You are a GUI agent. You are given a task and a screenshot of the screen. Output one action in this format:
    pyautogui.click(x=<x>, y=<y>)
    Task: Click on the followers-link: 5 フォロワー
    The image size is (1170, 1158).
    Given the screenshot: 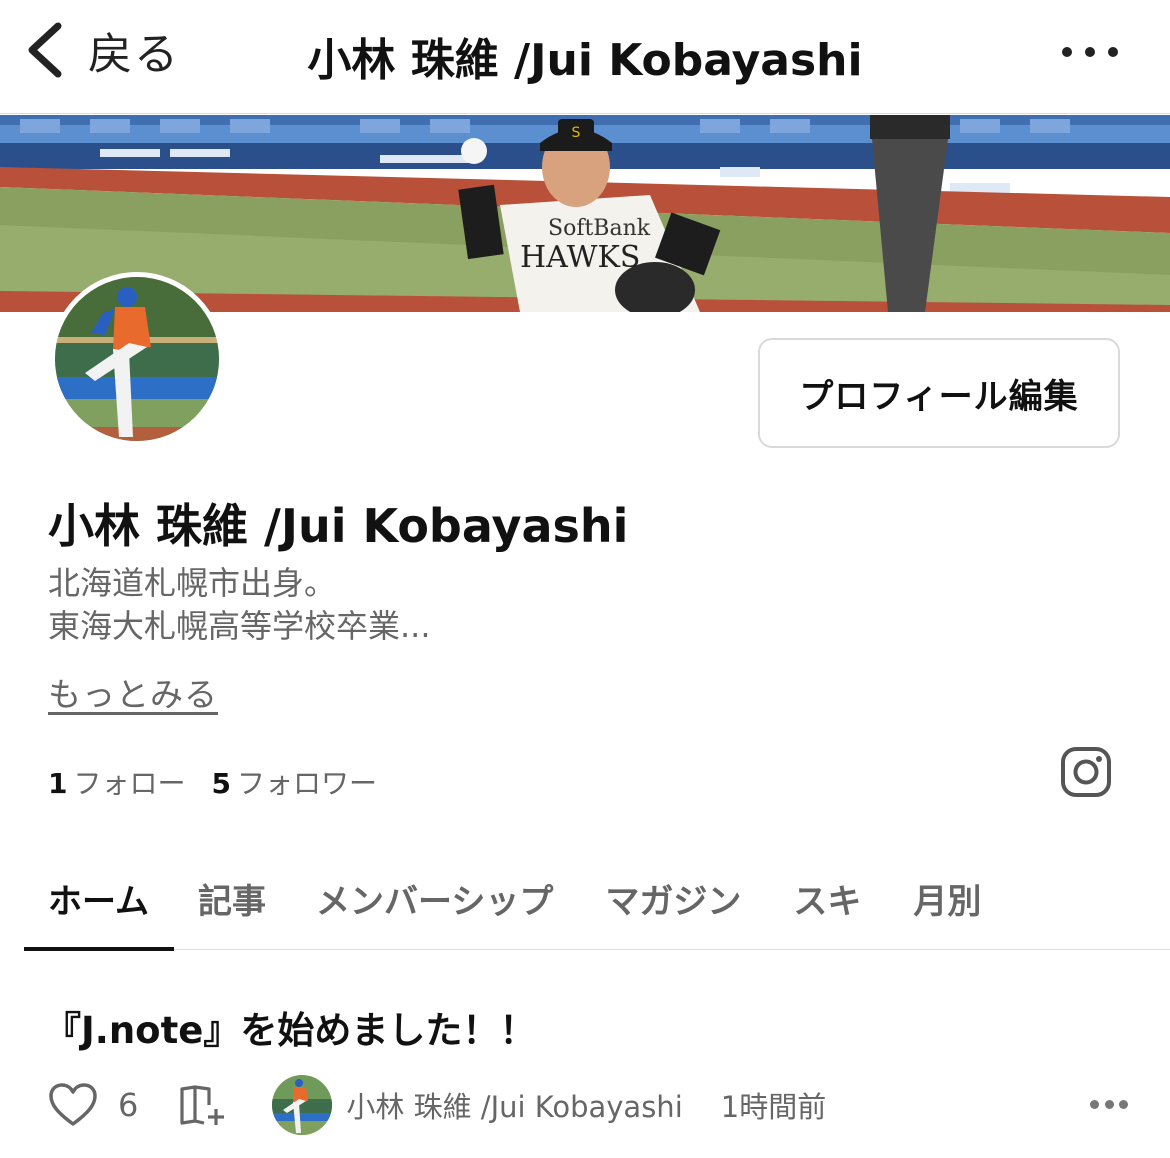 What is the action you would take?
    pyautogui.click(x=295, y=782)
    